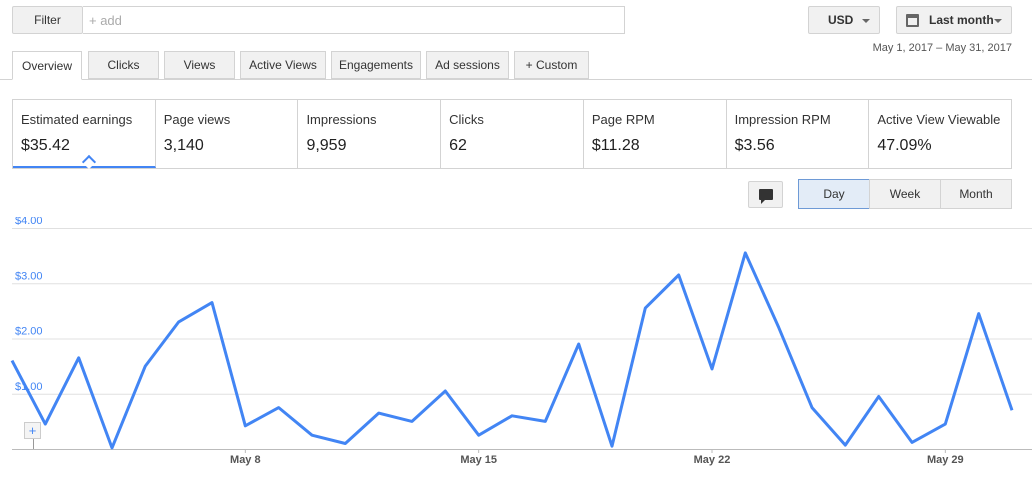  I want to click on calendar-icon, so click(912, 20).